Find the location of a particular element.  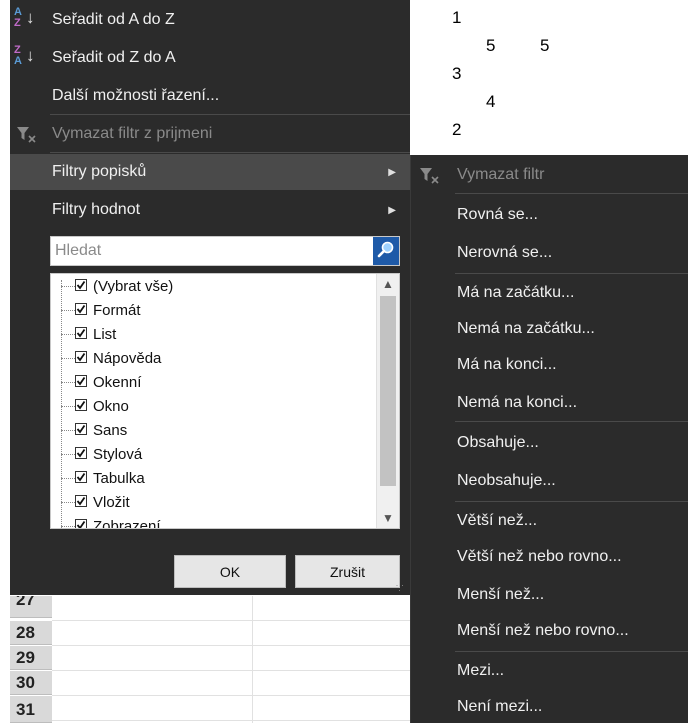

list-item-label: Formát is located at coordinates (117, 310).